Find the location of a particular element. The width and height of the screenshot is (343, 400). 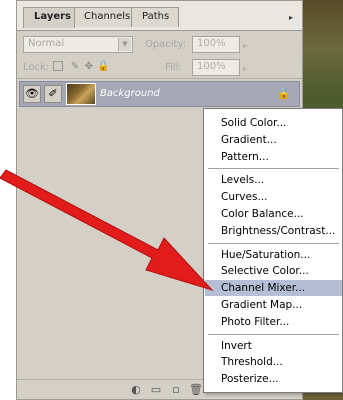

layer-row: 👁 ✐ Background 🔒 is located at coordinates (159, 94).